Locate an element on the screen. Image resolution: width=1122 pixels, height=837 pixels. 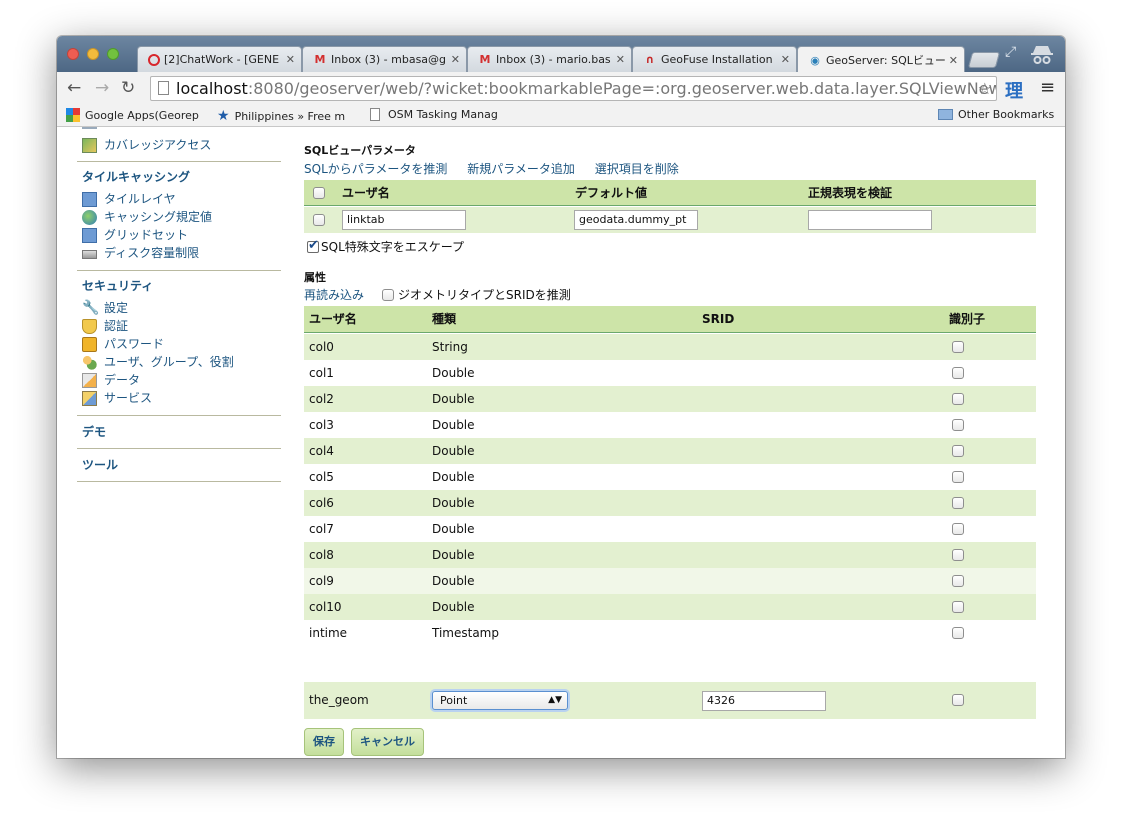
sidebar-section-demos: デモ is located at coordinates (91, 432).